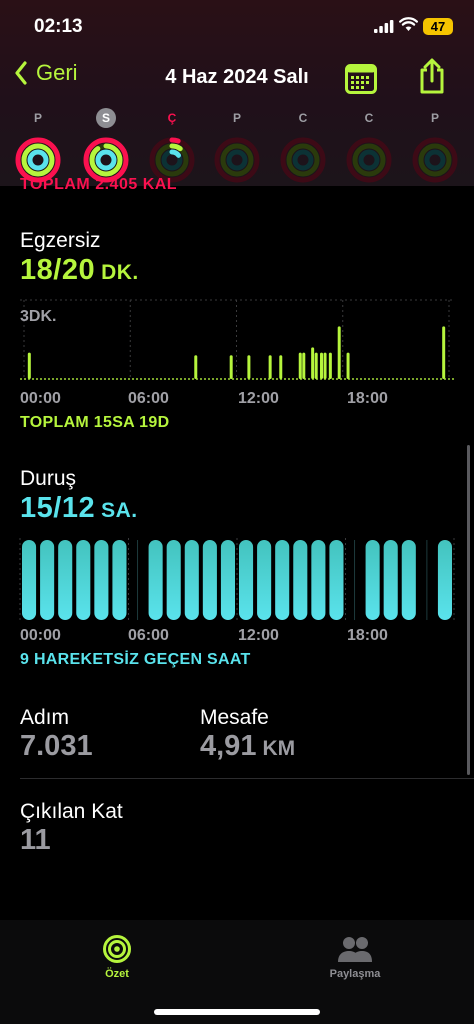  What do you see at coordinates (172, 146) in the screenshot?
I see `day-item: Ç` at bounding box center [172, 146].